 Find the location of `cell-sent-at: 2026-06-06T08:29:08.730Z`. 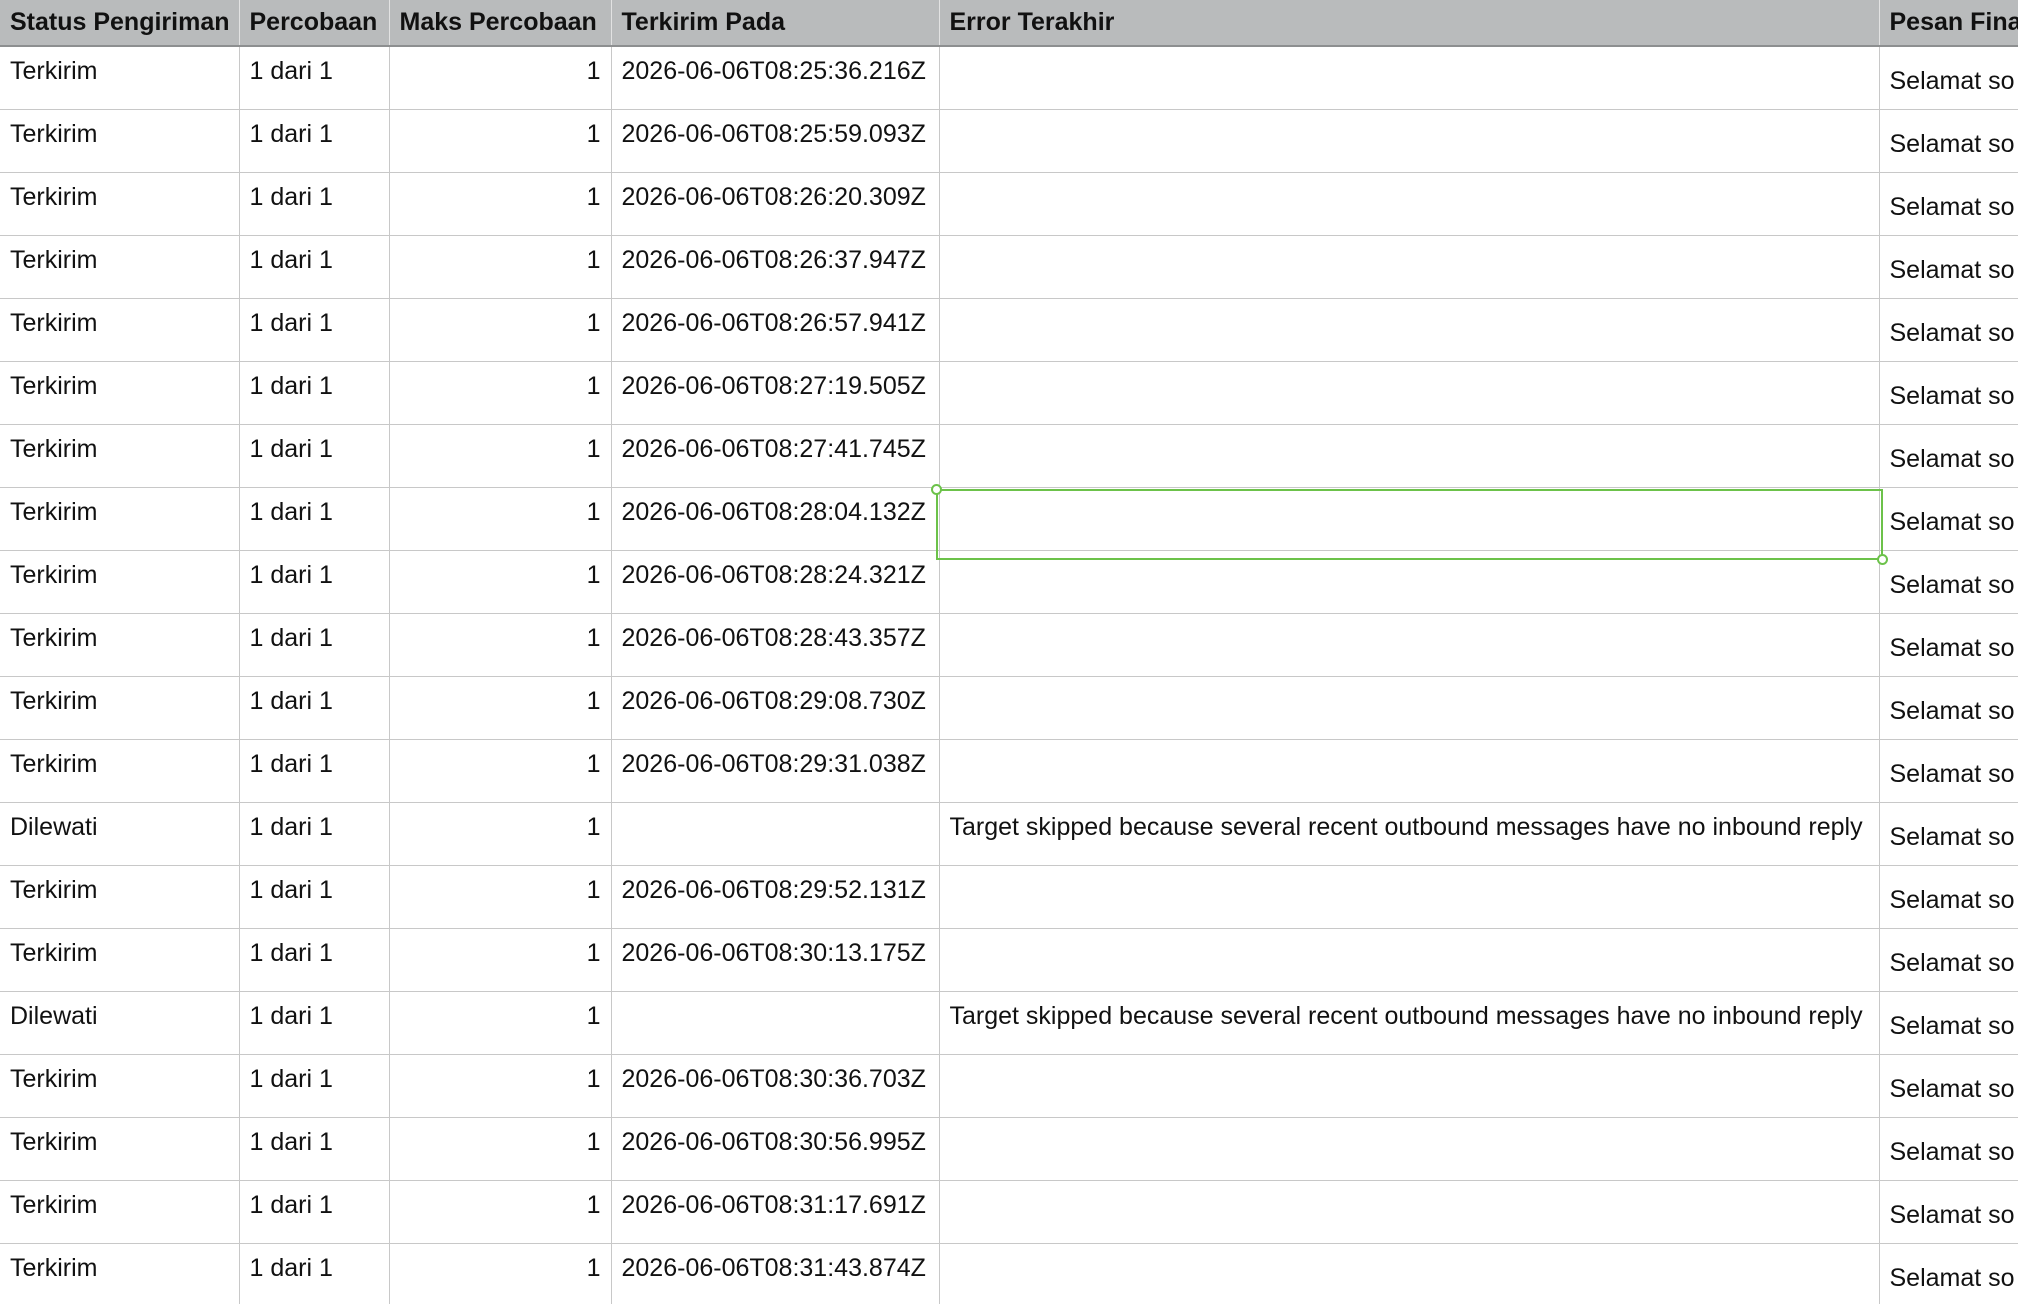

cell-sent-at: 2026-06-06T08:29:08.730Z is located at coordinates (775, 708).